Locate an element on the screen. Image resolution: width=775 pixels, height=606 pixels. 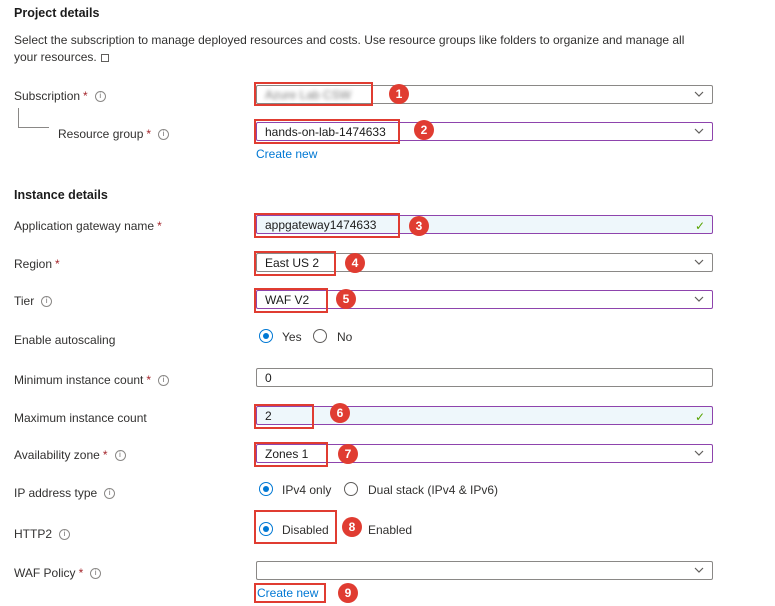
autoscaling-label-text: Enable autoscaling is located at coordinates (65, 340).